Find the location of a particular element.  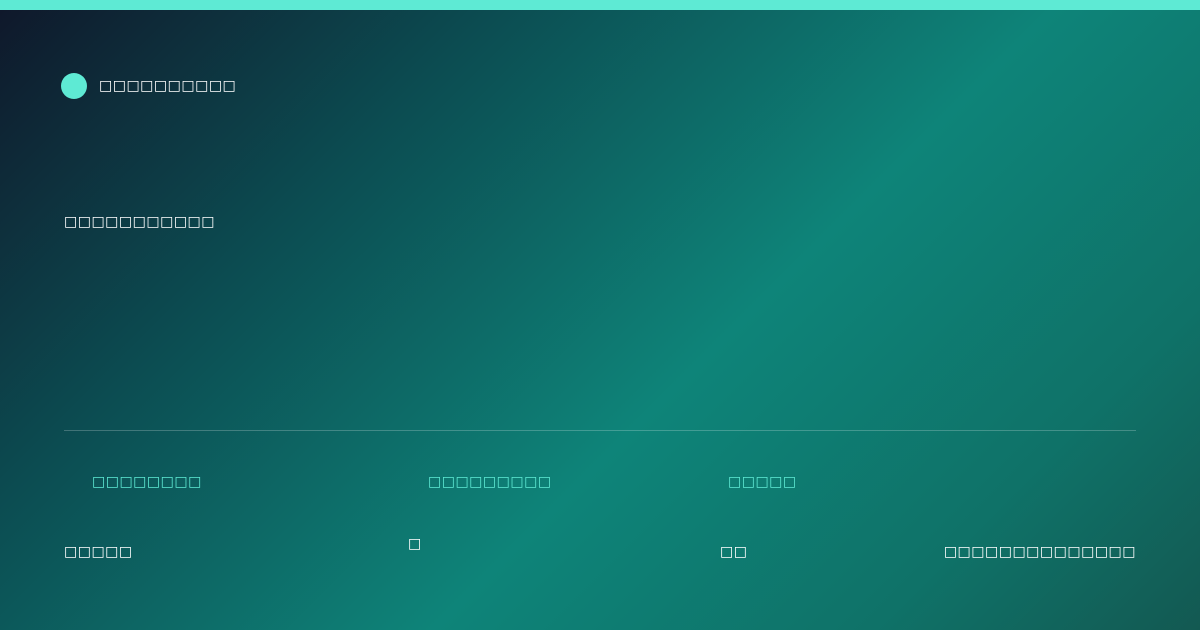

brand: □□□□□□□□□□ is located at coordinates (148, 86).